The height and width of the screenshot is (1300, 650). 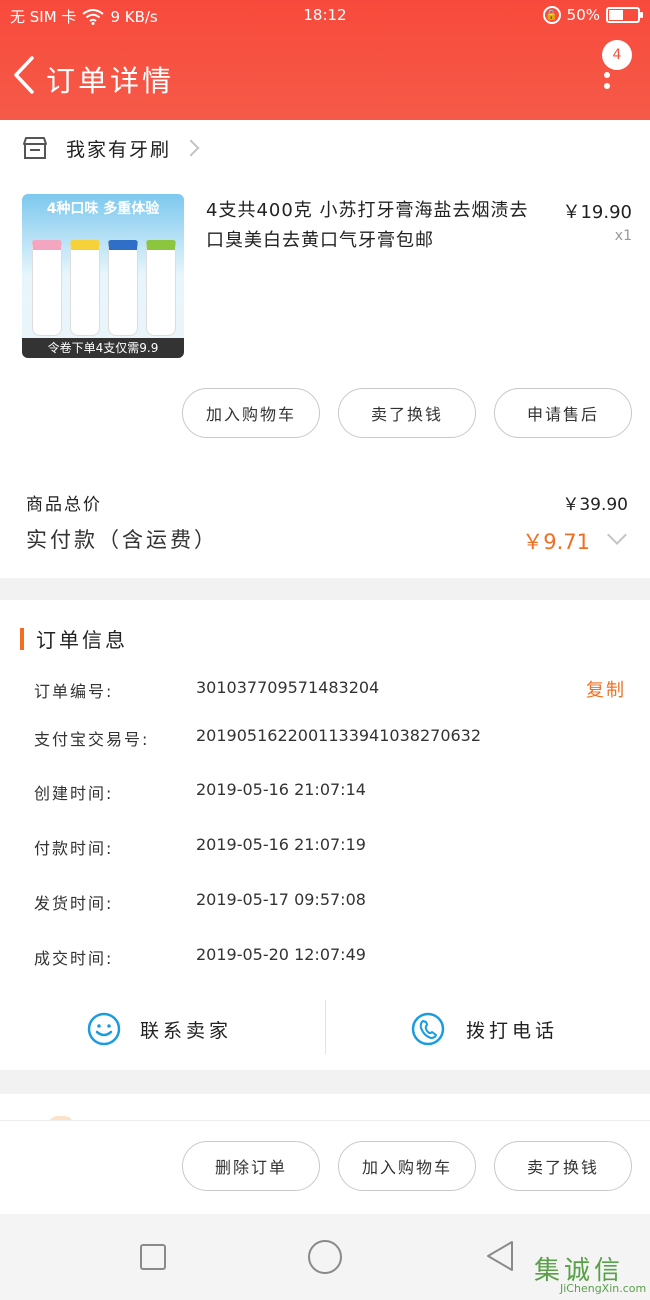 What do you see at coordinates (74, 793) in the screenshot?
I see `info-row-label: 创建时间:` at bounding box center [74, 793].